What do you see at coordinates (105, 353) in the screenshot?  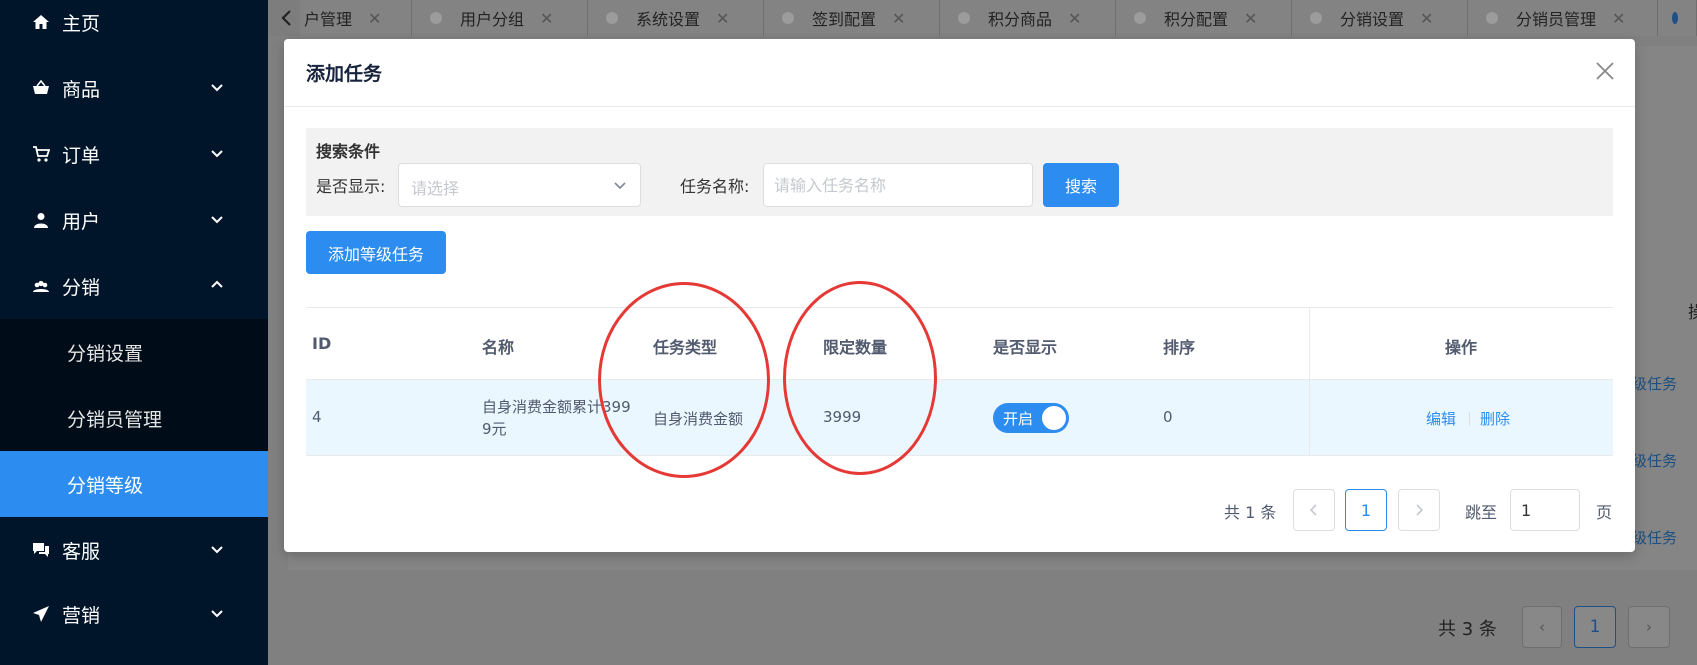 I see `submenu-item-label: 分销设置` at bounding box center [105, 353].